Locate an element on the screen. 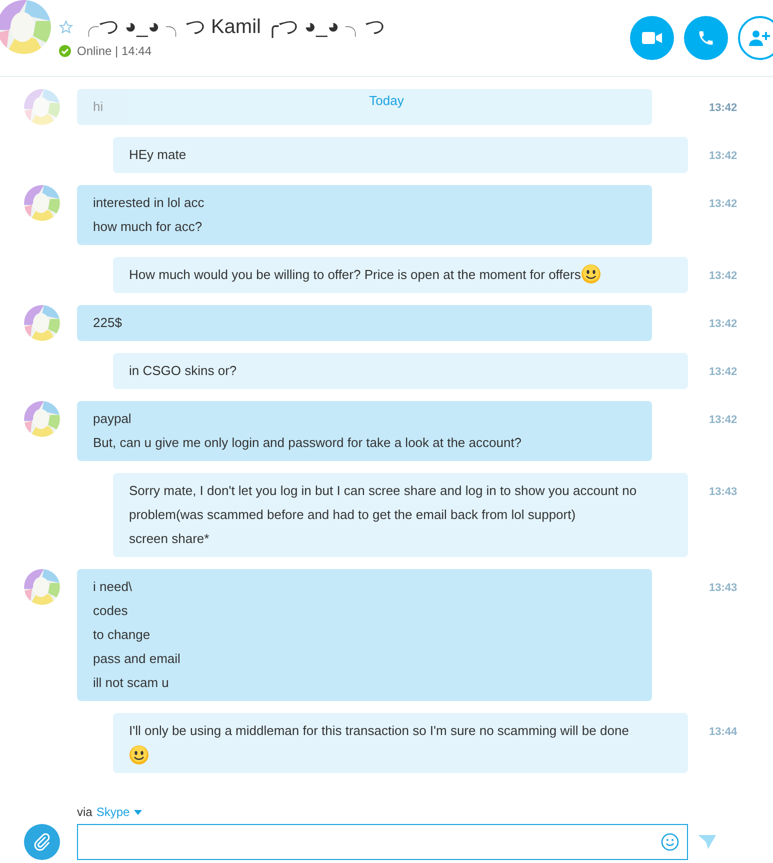 This screenshot has width=773, height=863. message-text: 225$ is located at coordinates (107, 322).